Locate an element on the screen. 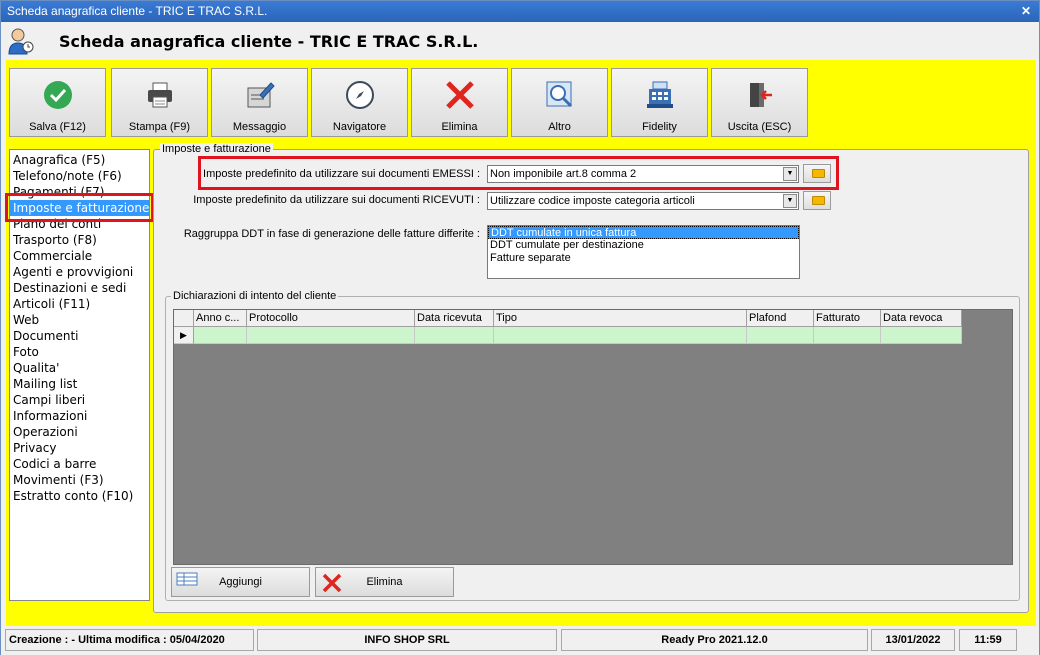  exit-label: Uscita (ESC) is located at coordinates (759, 127).